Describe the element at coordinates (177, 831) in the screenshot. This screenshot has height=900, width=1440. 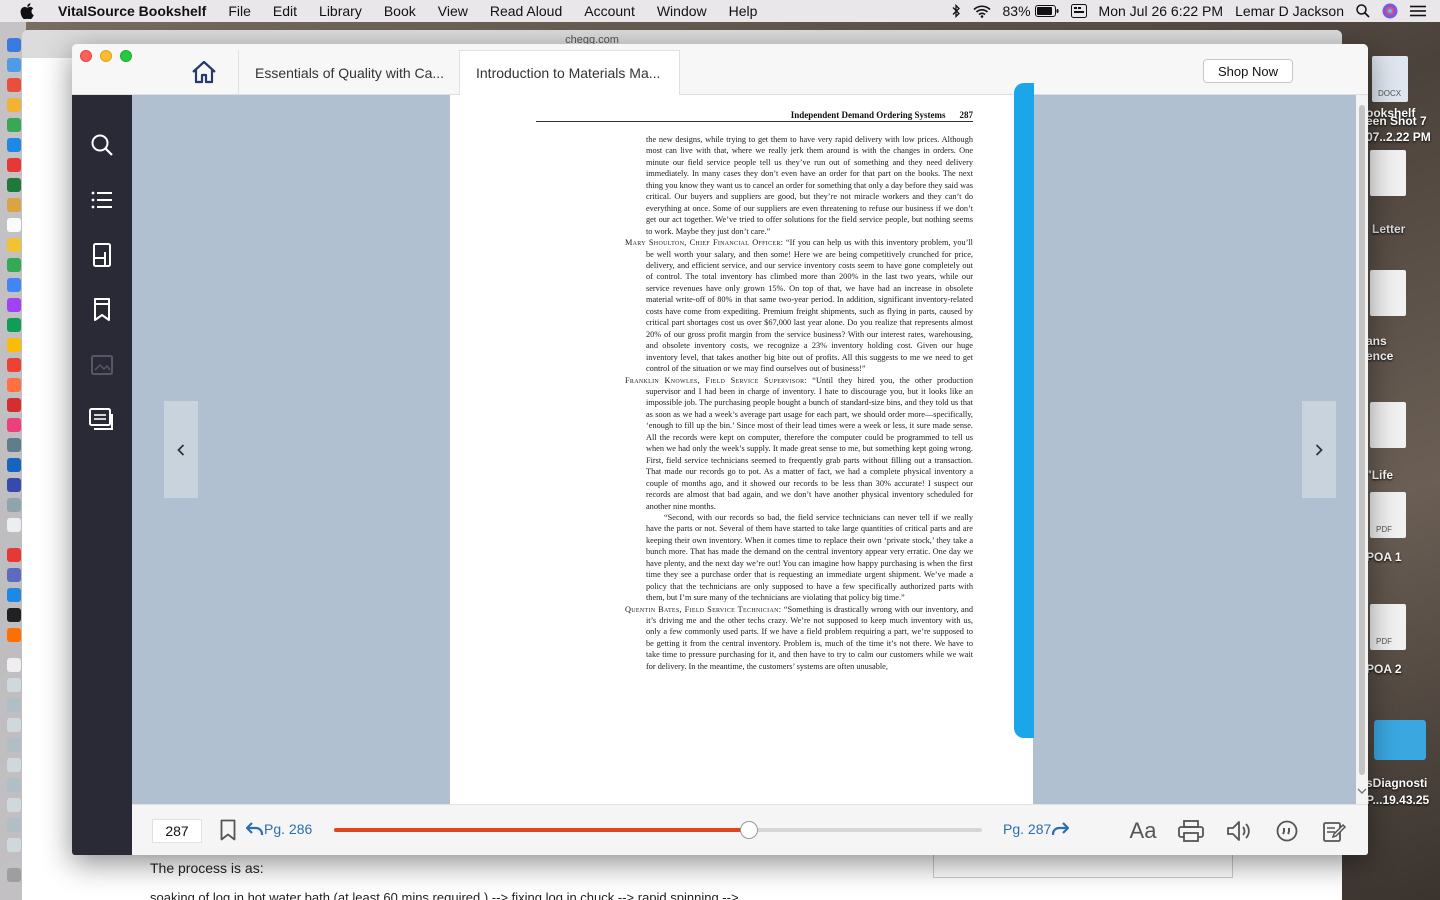
I see `page-number-input: 287` at that location.